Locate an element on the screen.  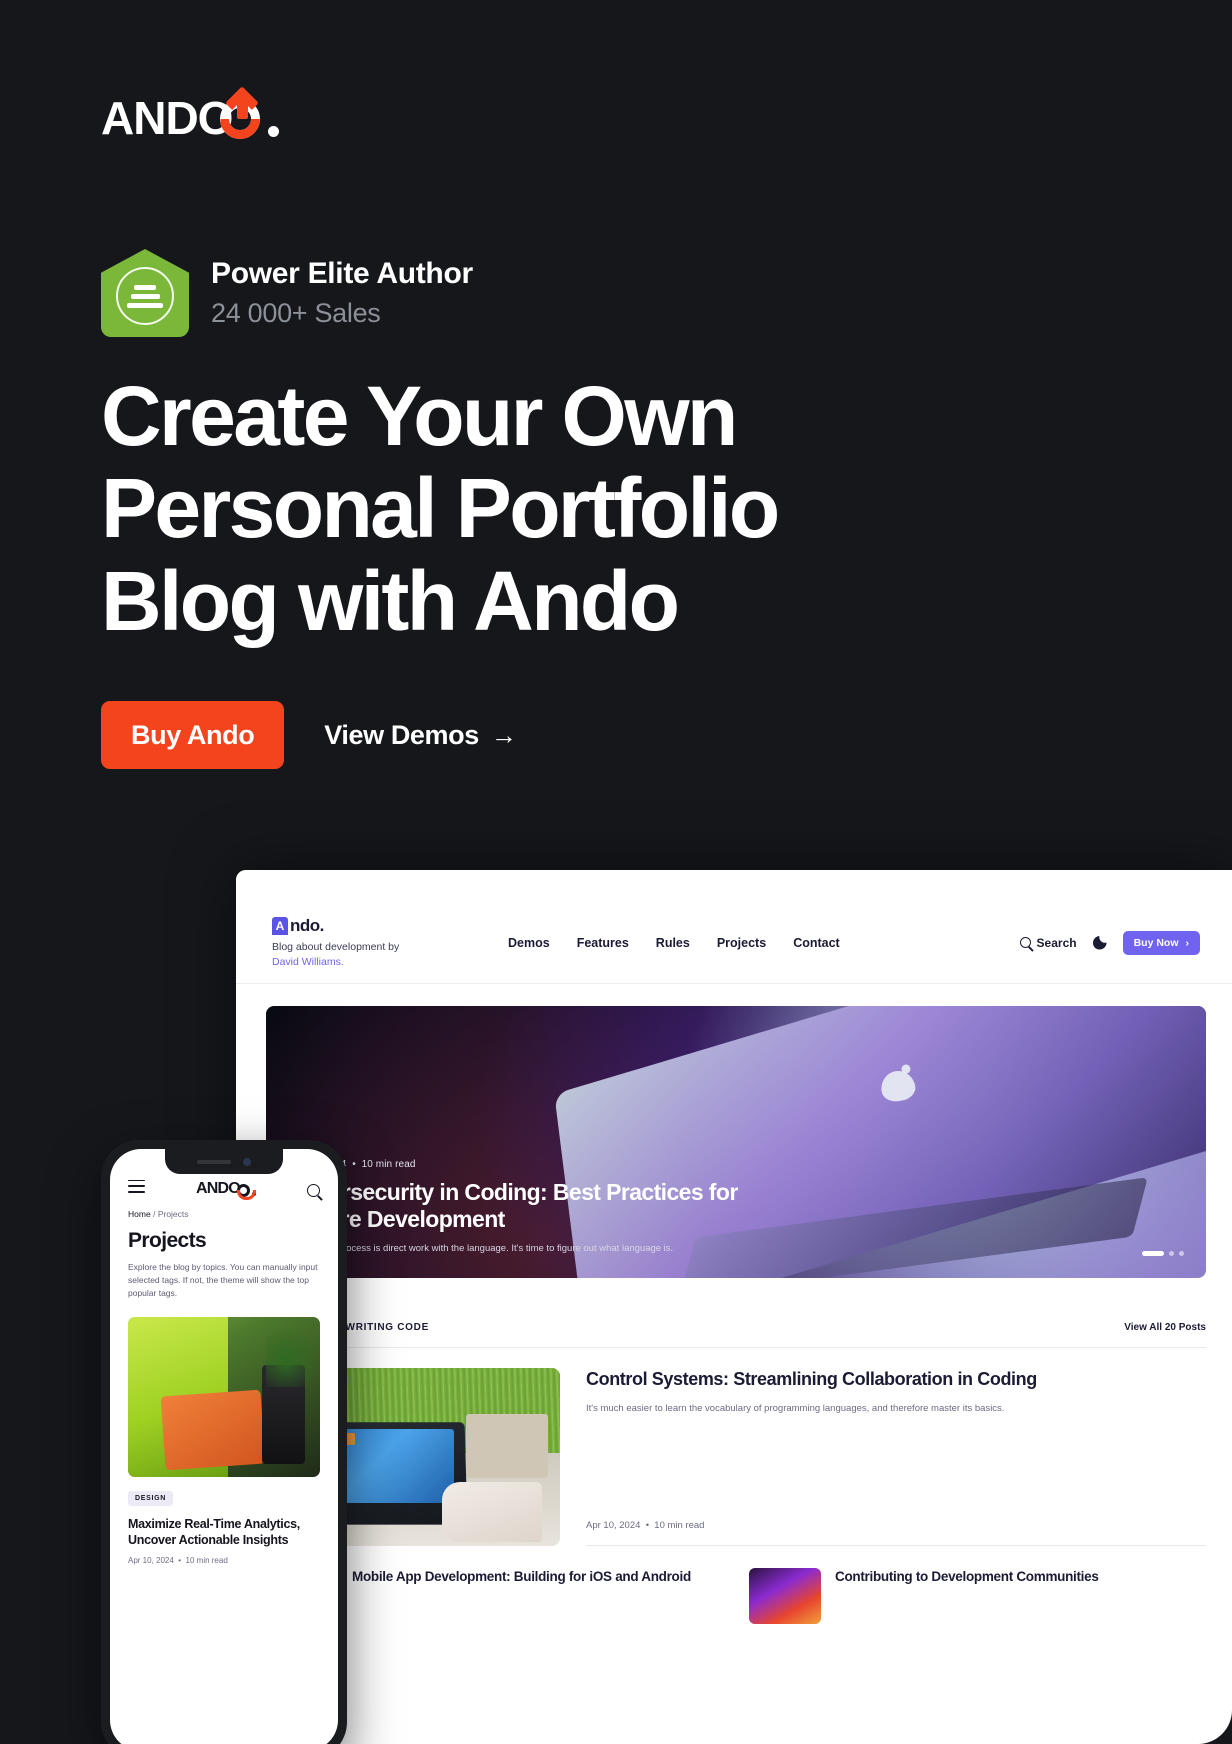
nav-item-features: Features is located at coordinates (603, 943).